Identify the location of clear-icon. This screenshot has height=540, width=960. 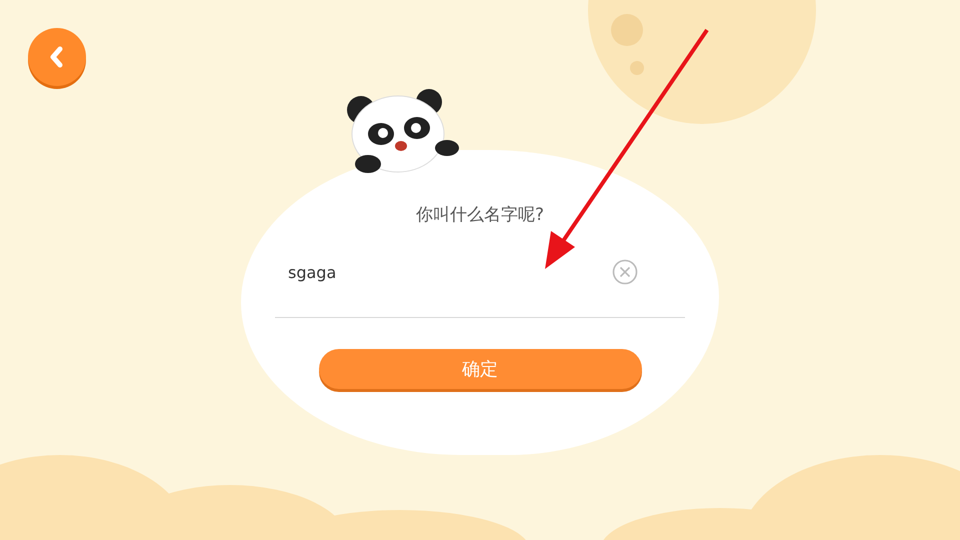
(625, 272).